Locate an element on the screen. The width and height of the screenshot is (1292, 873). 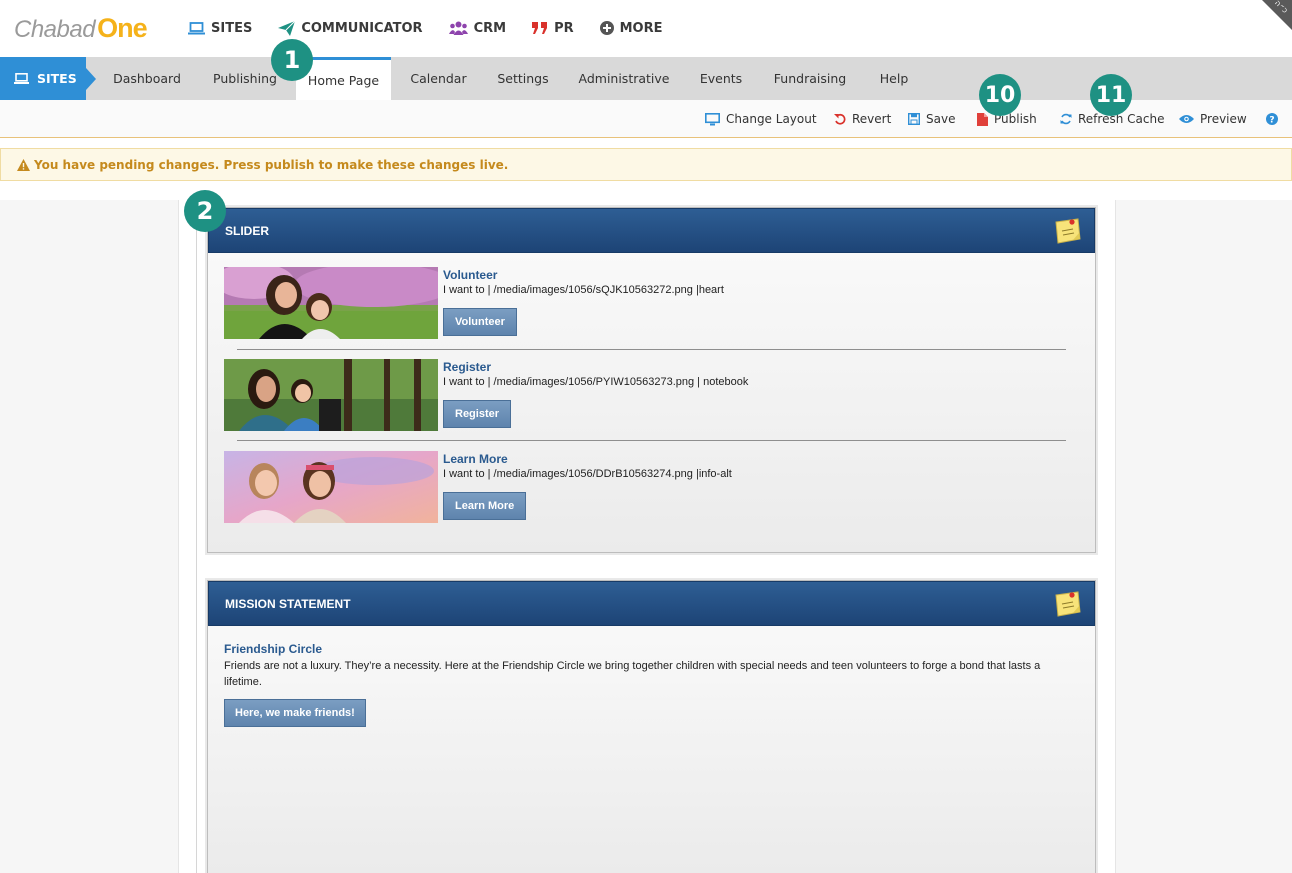
slider-panel-title: SLIDER is located at coordinates (247, 231).